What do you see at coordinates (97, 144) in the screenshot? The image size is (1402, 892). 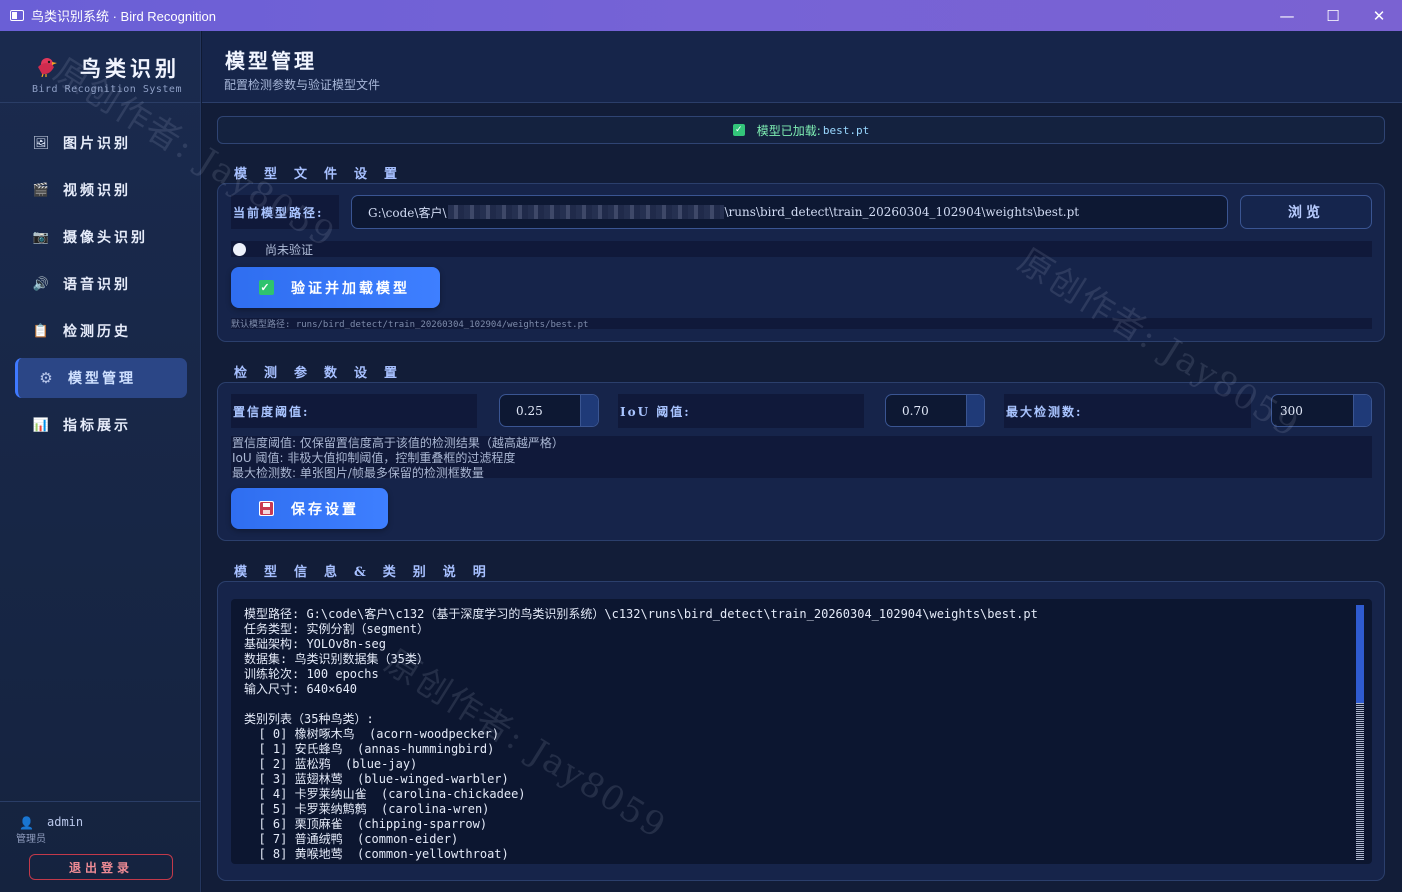 I see `sidebar-item-label: 图片识别` at bounding box center [97, 144].